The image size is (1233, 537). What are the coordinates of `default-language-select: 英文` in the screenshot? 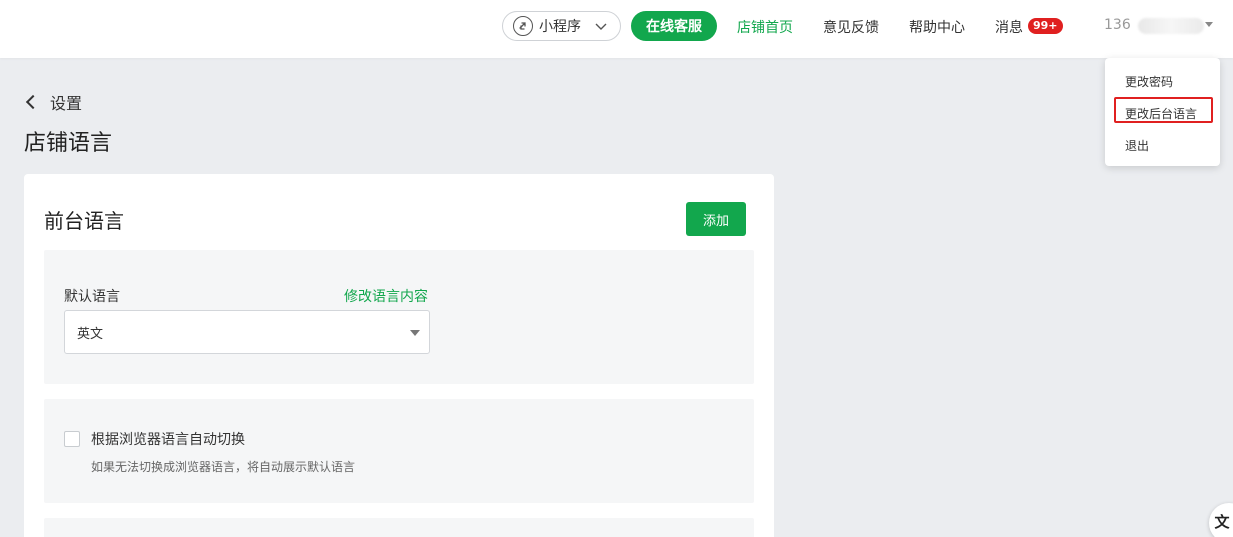 It's located at (247, 332).